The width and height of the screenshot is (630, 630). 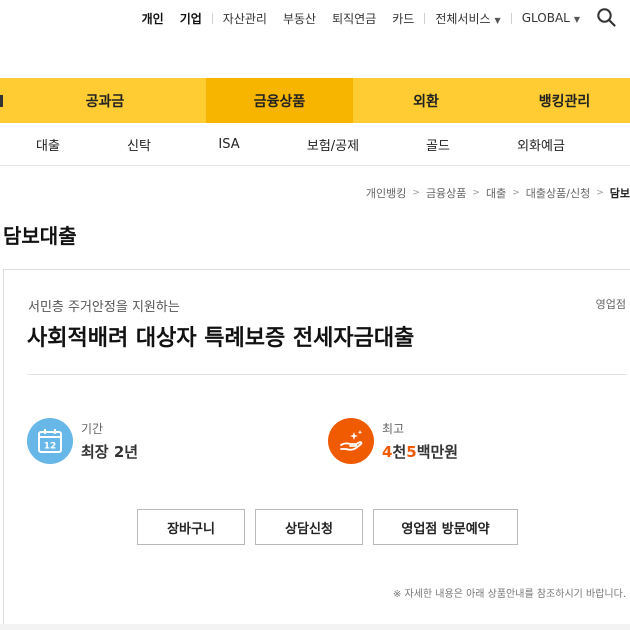 What do you see at coordinates (438, 144) in the screenshot?
I see `sub-nav-gold: 골드` at bounding box center [438, 144].